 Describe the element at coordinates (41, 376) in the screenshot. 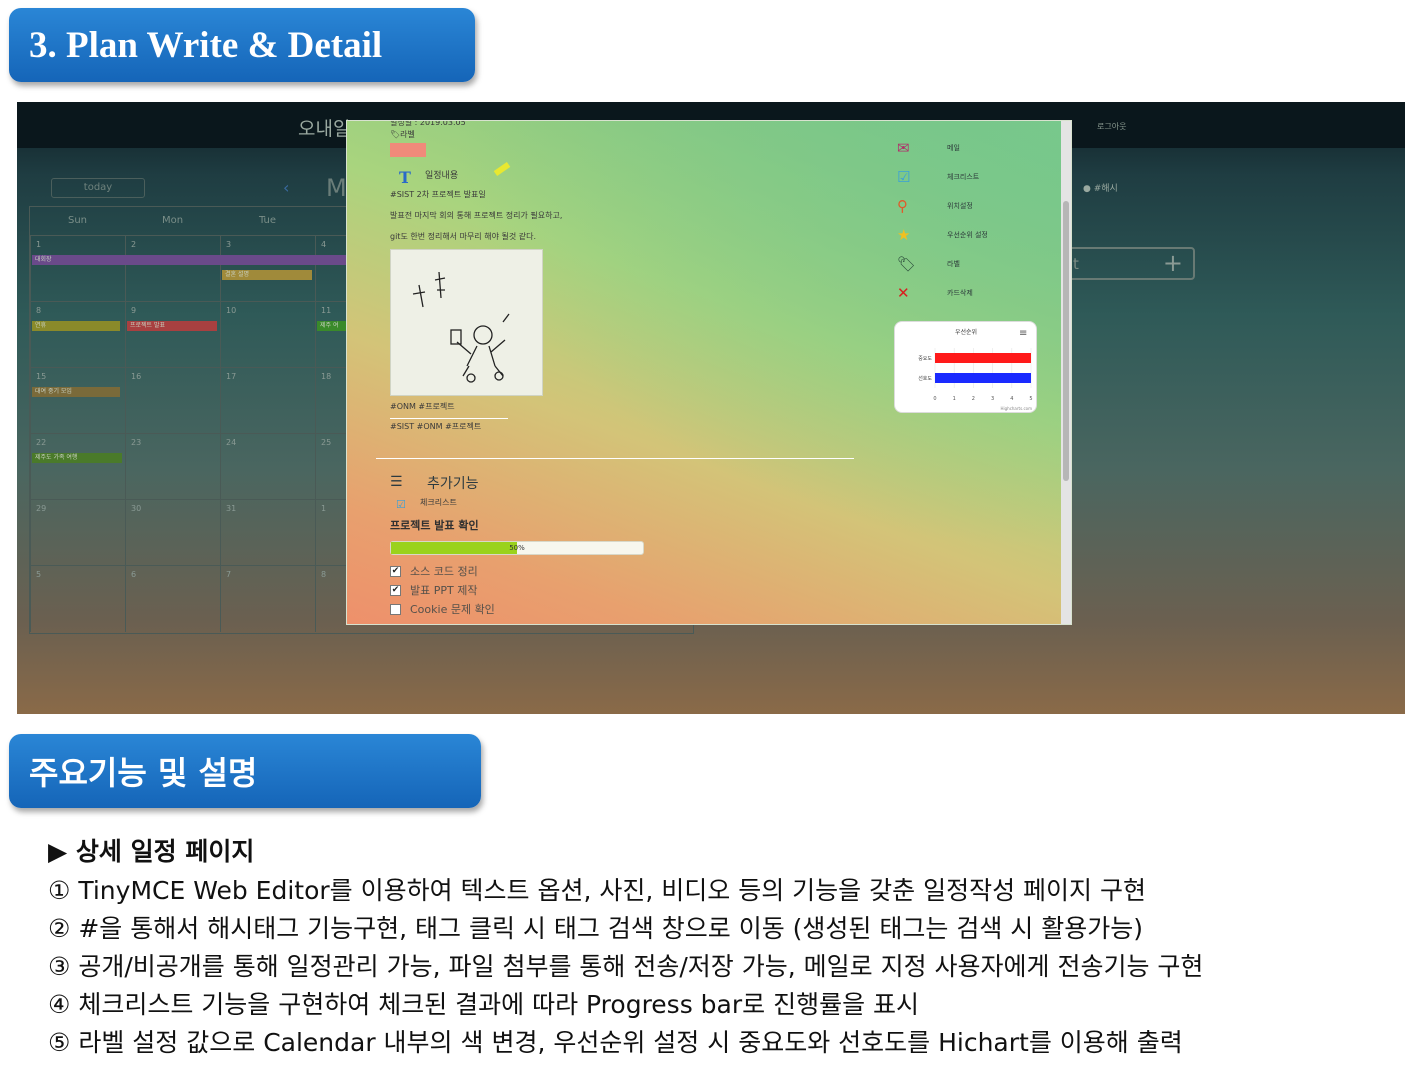

I see `day-number: 15` at that location.